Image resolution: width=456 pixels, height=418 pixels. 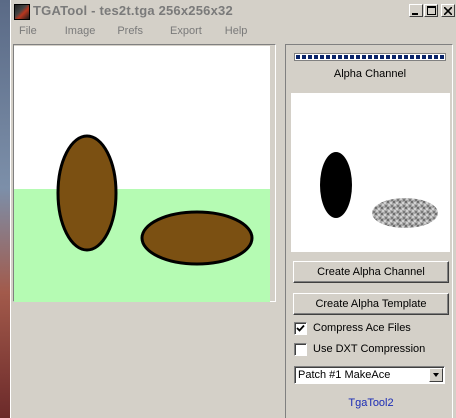 I want to click on patch-select-value: Patch #1 MakeAce, so click(x=344, y=375).